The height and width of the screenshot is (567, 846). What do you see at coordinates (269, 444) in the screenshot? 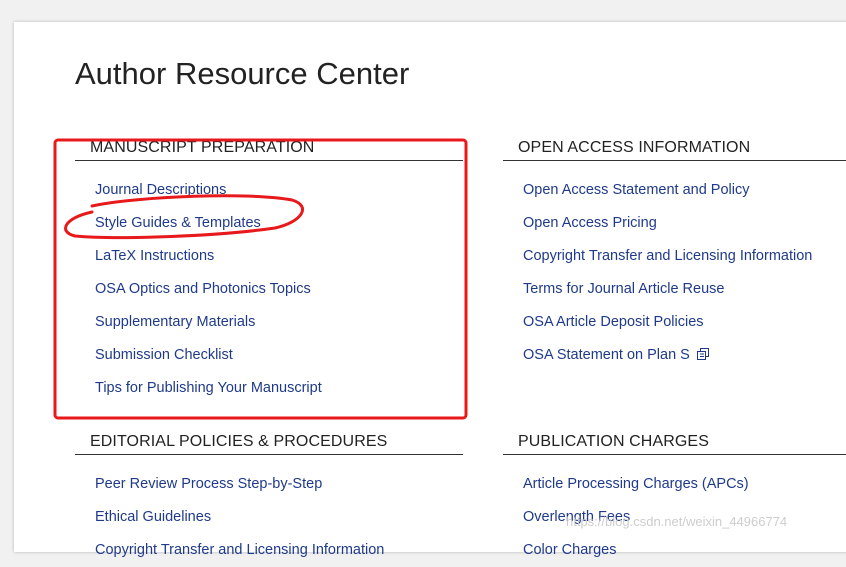
I see `section-heading: EDITORIAL POLICIES & PROCEDURES` at bounding box center [269, 444].